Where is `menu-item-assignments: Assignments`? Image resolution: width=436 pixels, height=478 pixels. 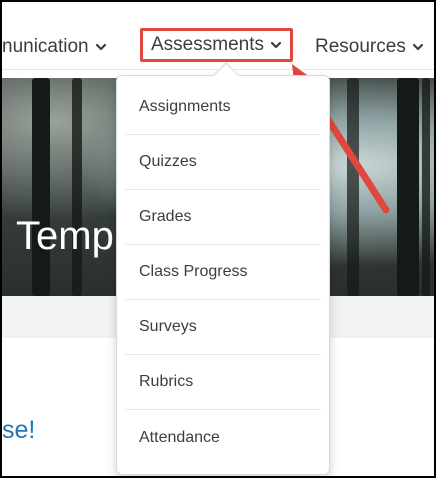 menu-item-assignments: Assignments is located at coordinates (223, 107).